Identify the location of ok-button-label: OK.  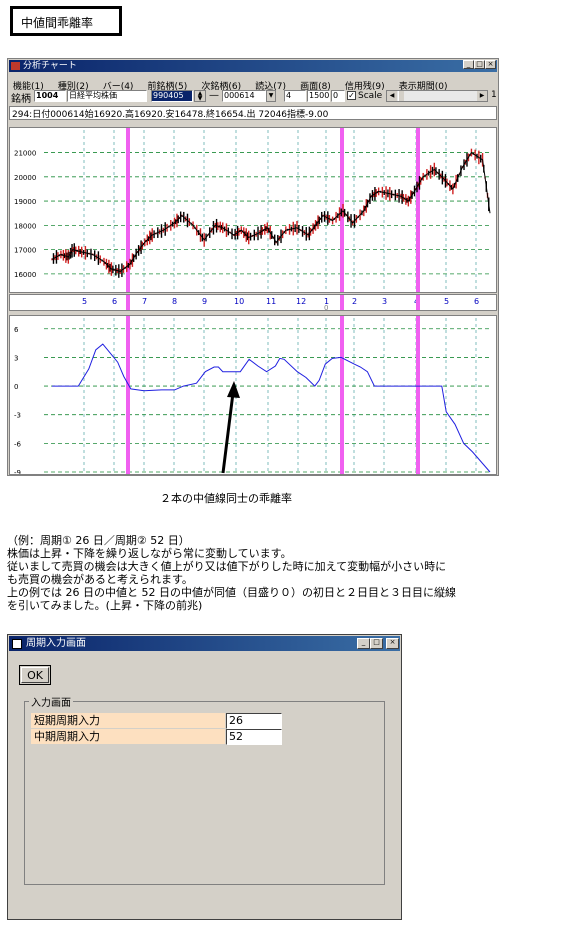
(35, 675).